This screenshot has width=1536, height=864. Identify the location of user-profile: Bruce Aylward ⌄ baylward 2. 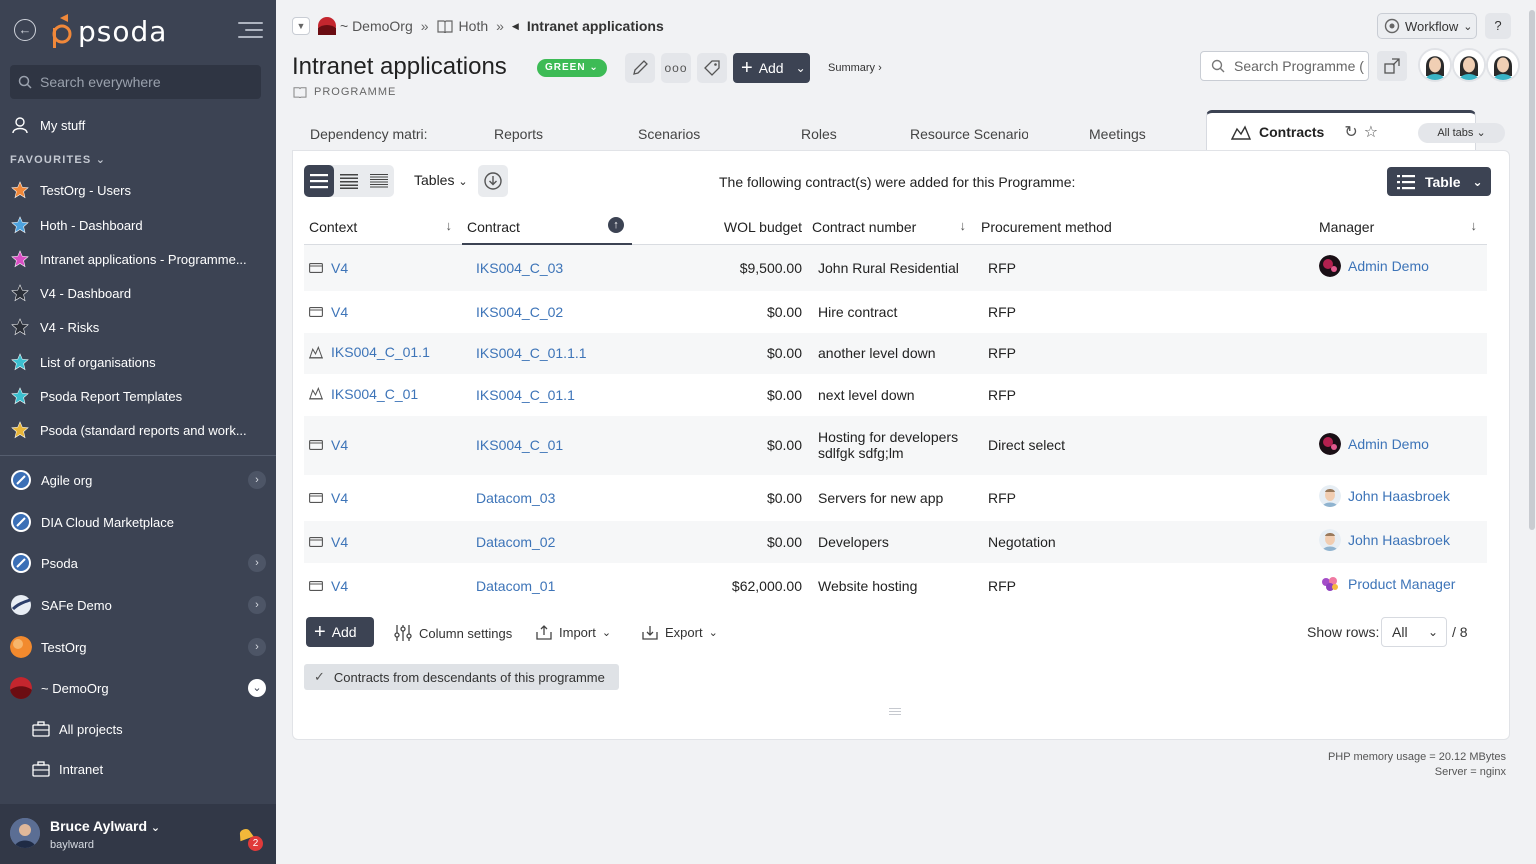
(138, 834).